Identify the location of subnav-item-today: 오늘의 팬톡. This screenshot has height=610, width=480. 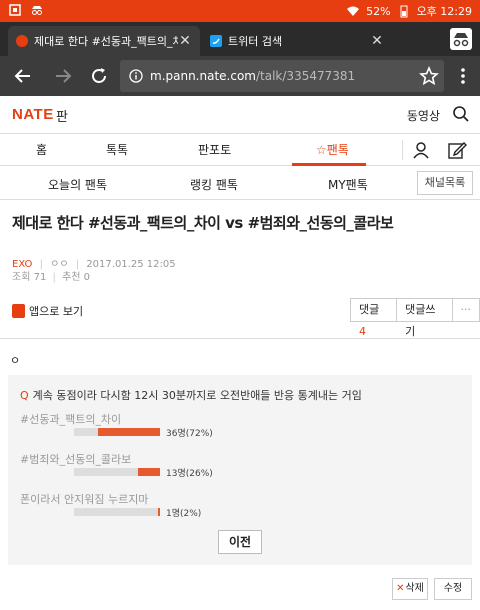
(77, 184).